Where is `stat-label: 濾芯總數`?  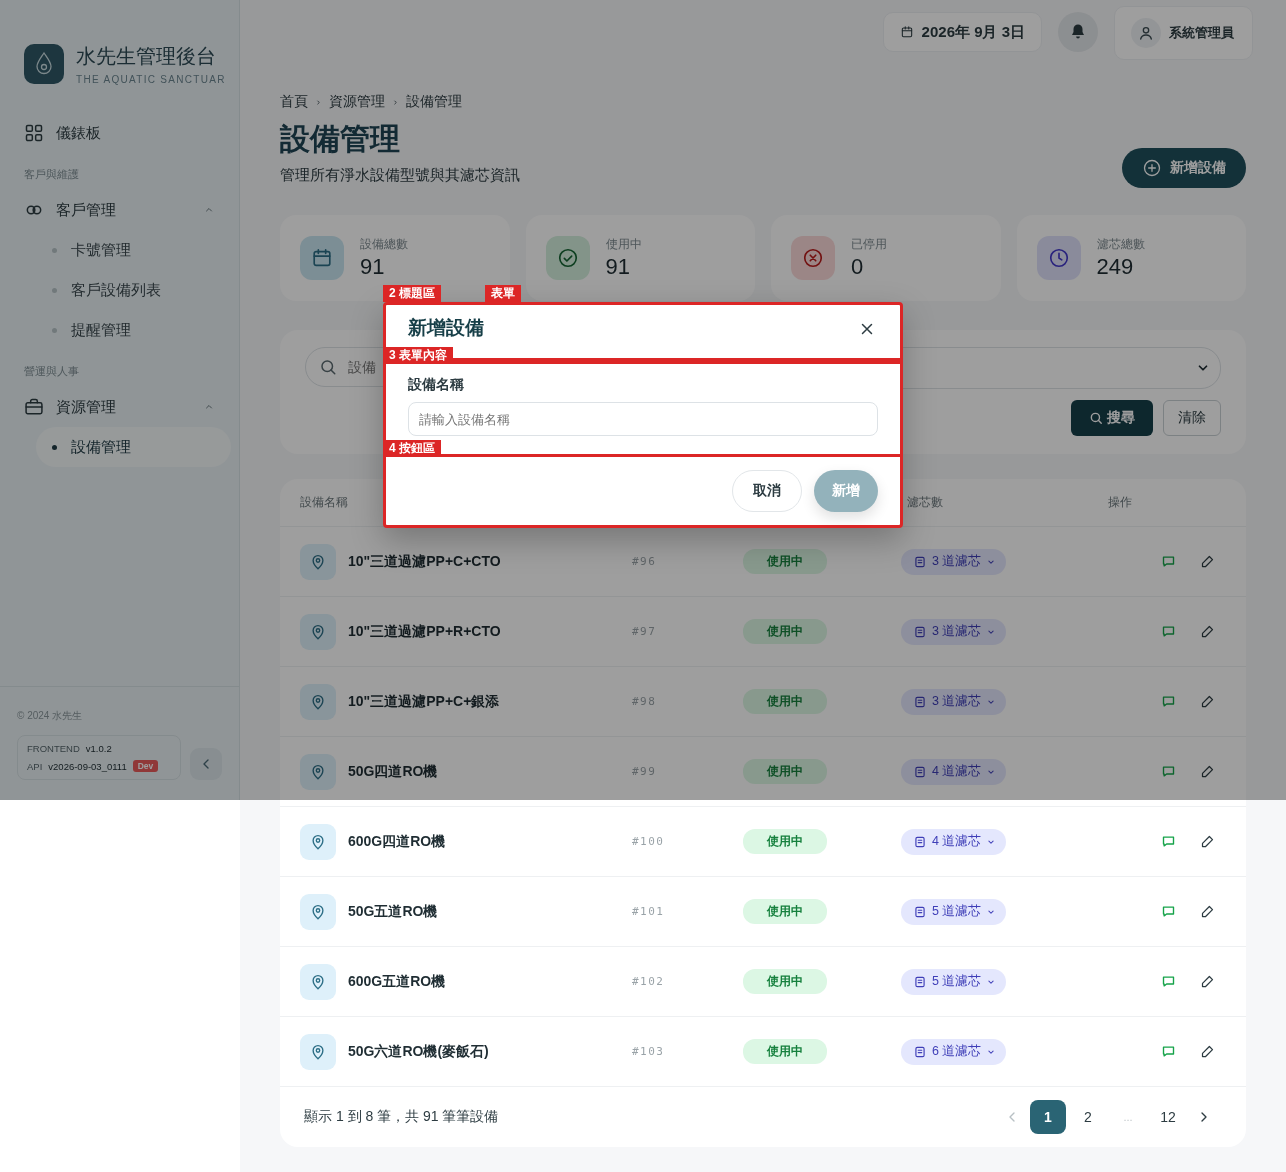
stat-label: 濾芯總數 is located at coordinates (1120, 244).